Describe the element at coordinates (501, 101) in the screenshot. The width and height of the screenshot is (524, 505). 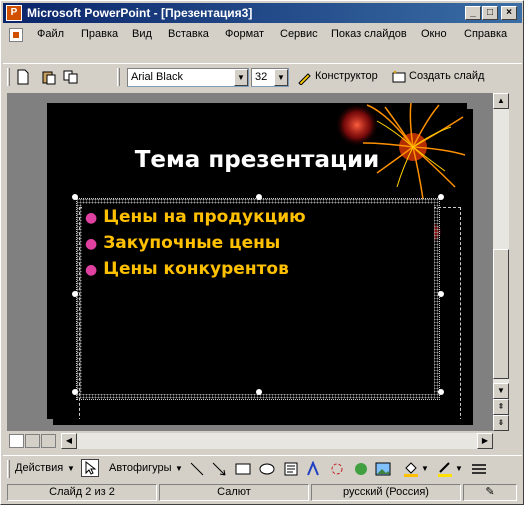
I see `scroll-up-button: ▲` at that location.